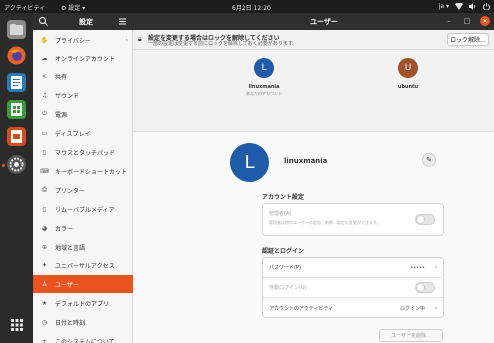  I want to click on sidebar-item: ♫ サウンド, so click(83, 95).